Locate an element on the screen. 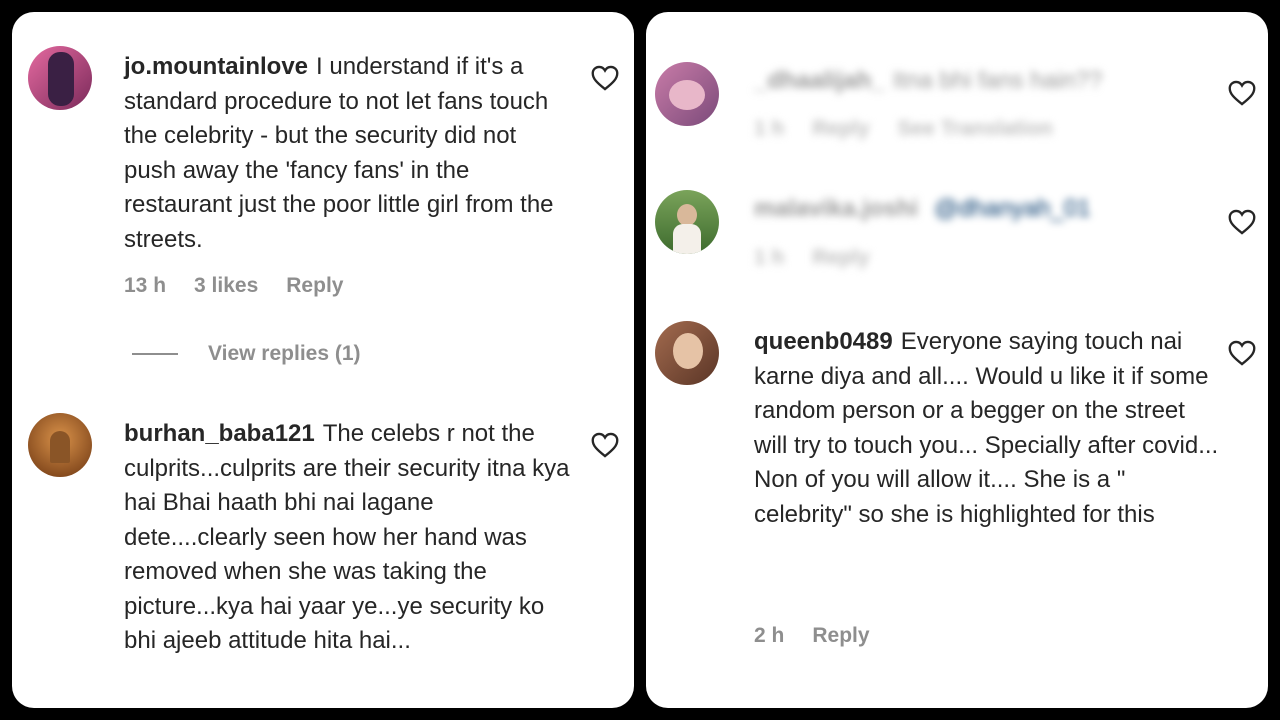 This screenshot has width=1280, height=720. comment-meta: 2 h Reply is located at coordinates (812, 636).